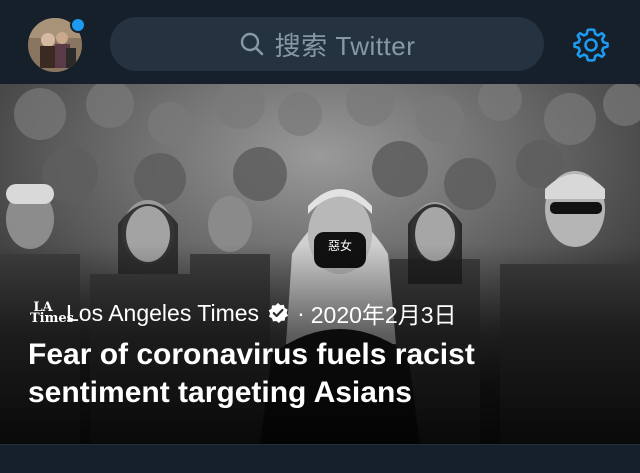  Describe the element at coordinates (78, 25) in the screenshot. I see `notification-dot-icon` at that location.